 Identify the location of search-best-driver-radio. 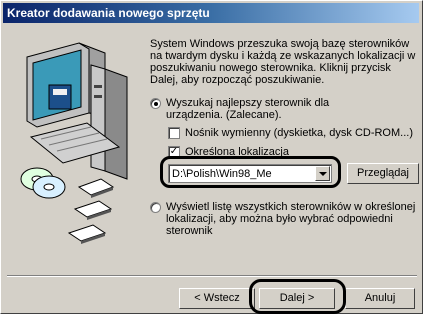
(155, 103).